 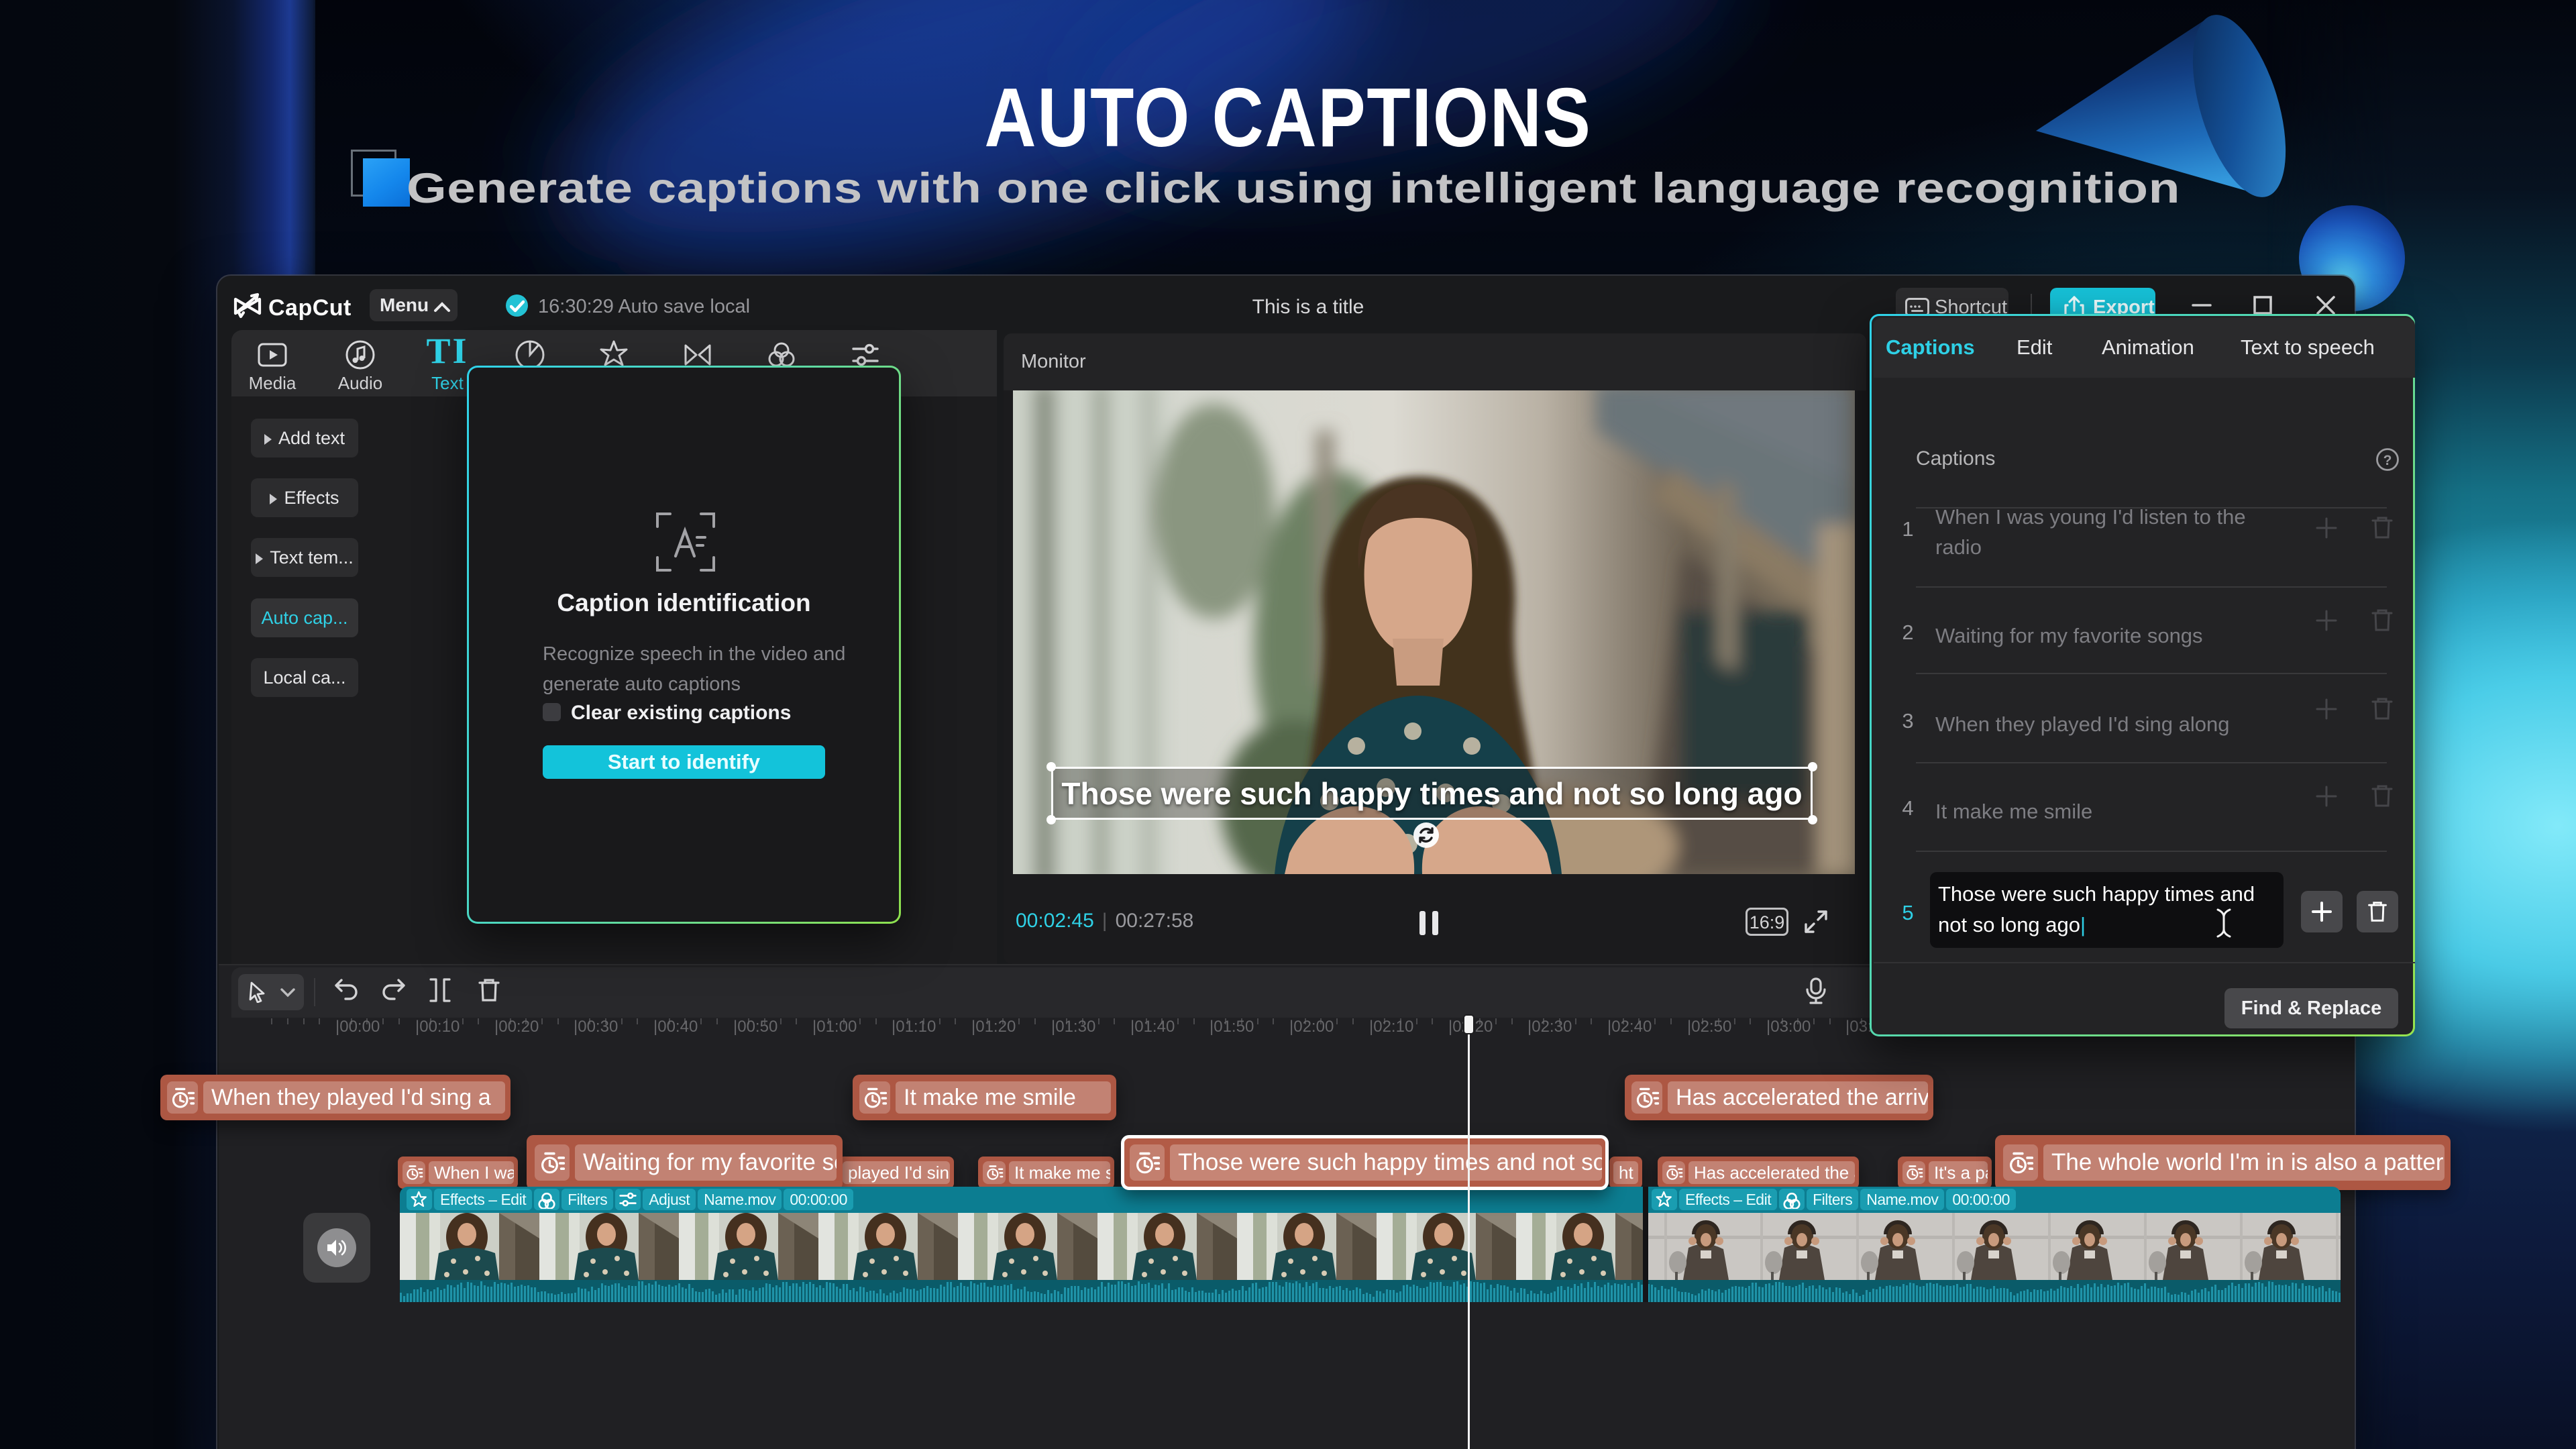 What do you see at coordinates (1391, 1027) in the screenshot?
I see `svg-text: |02:10` at bounding box center [1391, 1027].